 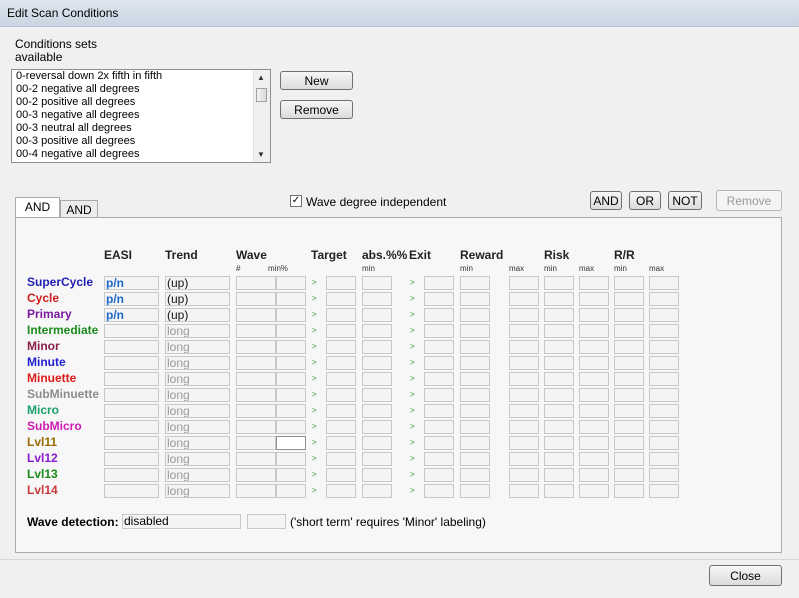 What do you see at coordinates (316, 109) in the screenshot?
I see `remove-condition-button: Remove` at bounding box center [316, 109].